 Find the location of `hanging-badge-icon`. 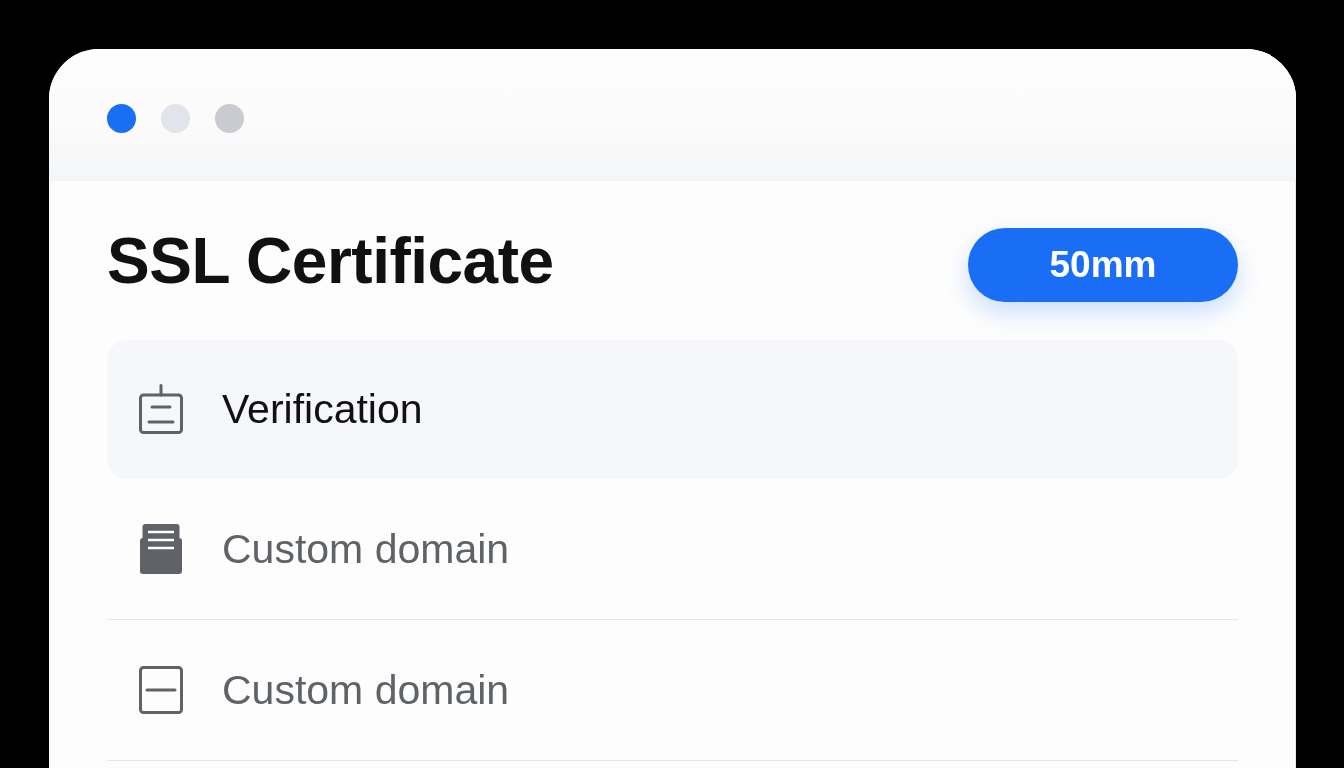

hanging-badge-icon is located at coordinates (161, 409).